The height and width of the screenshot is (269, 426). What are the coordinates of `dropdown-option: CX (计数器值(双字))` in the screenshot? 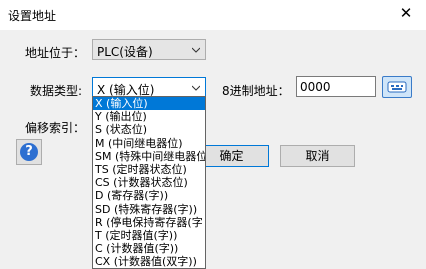 It's located at (149, 261).